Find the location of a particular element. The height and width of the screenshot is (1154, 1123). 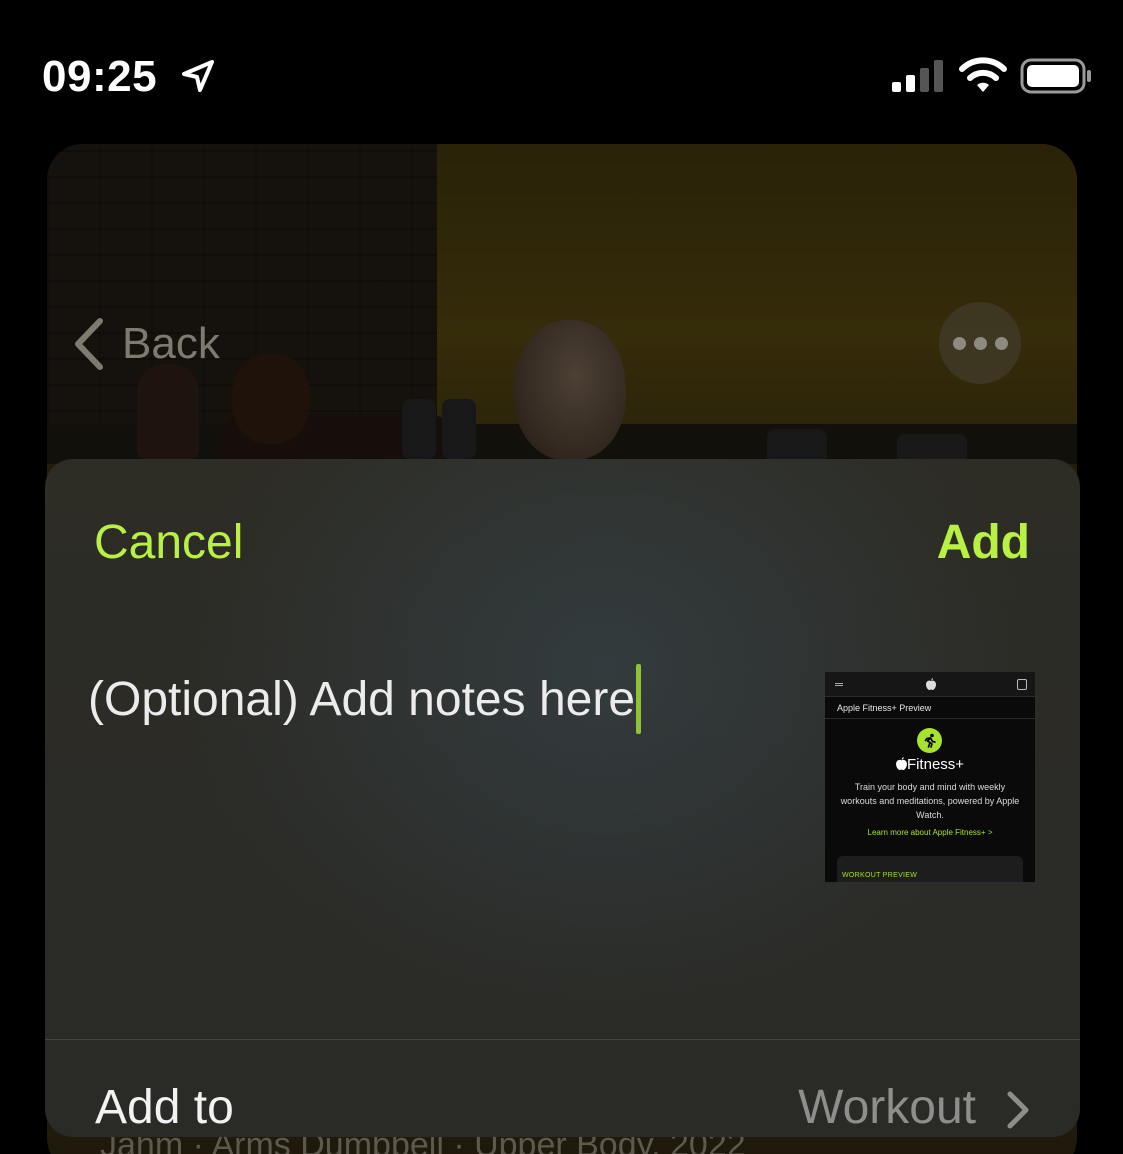

thumb-workout-card: WORKOUT PREVIEW is located at coordinates (930, 869).